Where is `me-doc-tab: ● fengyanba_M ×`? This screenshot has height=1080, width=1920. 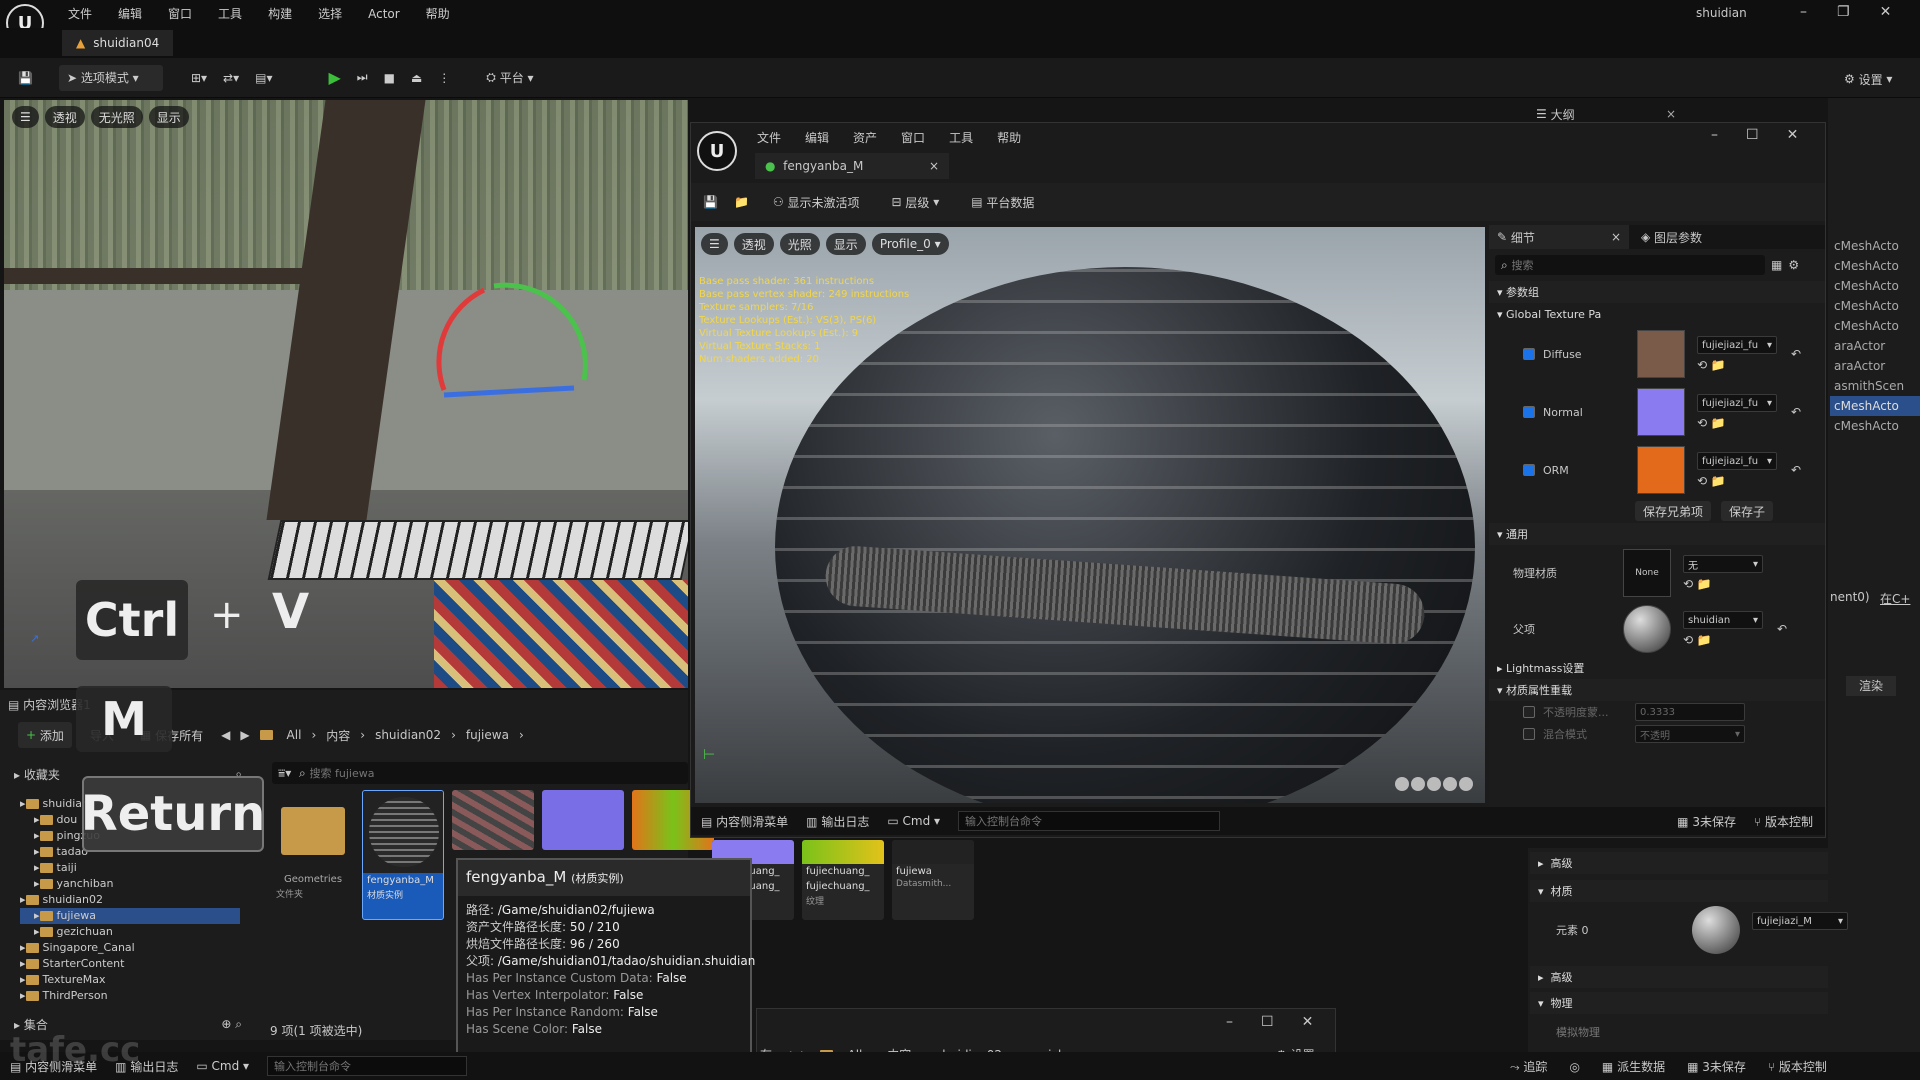
me-doc-tab: ● fengyanba_M × is located at coordinates (852, 166).